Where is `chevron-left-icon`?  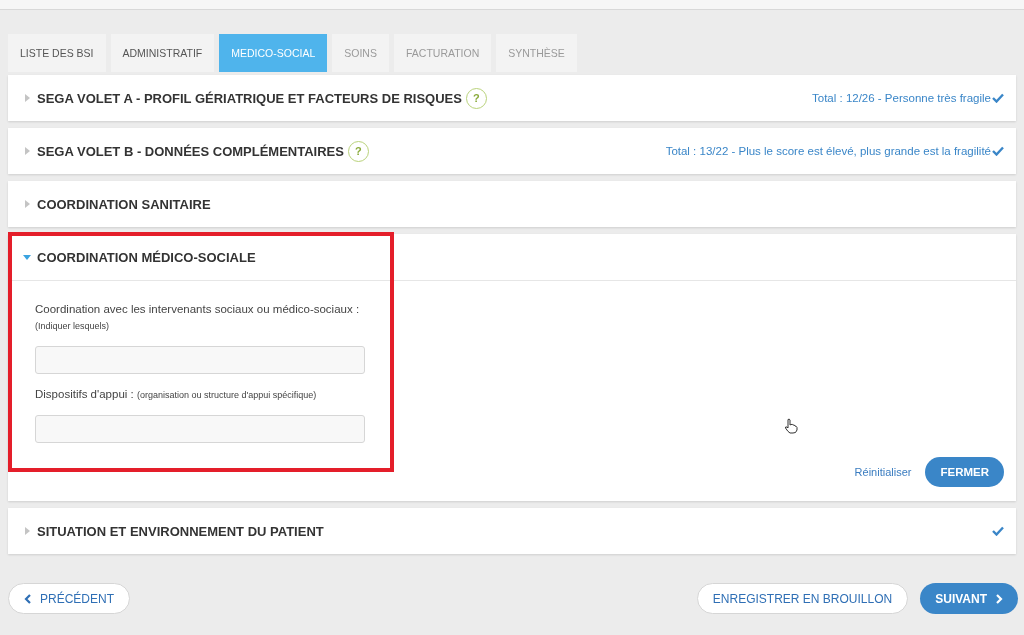 chevron-left-icon is located at coordinates (28, 598).